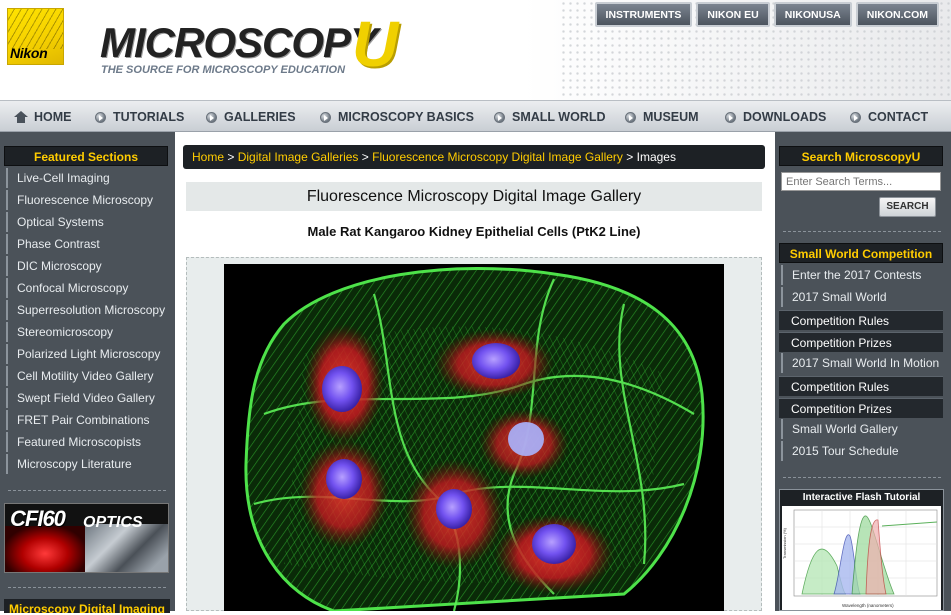 This screenshot has height=615, width=951. What do you see at coordinates (38, 518) in the screenshot?
I see `ad-cfi60-text: CFI60` at bounding box center [38, 518].